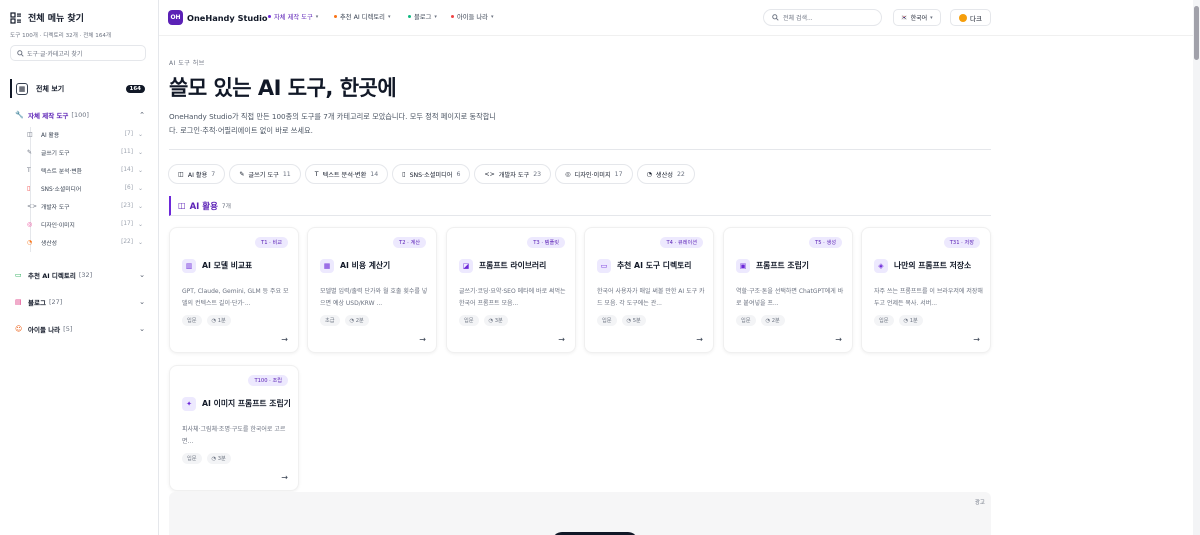  Describe the element at coordinates (271, 242) in the screenshot. I see `card-tag: T1 · 비교` at that location.